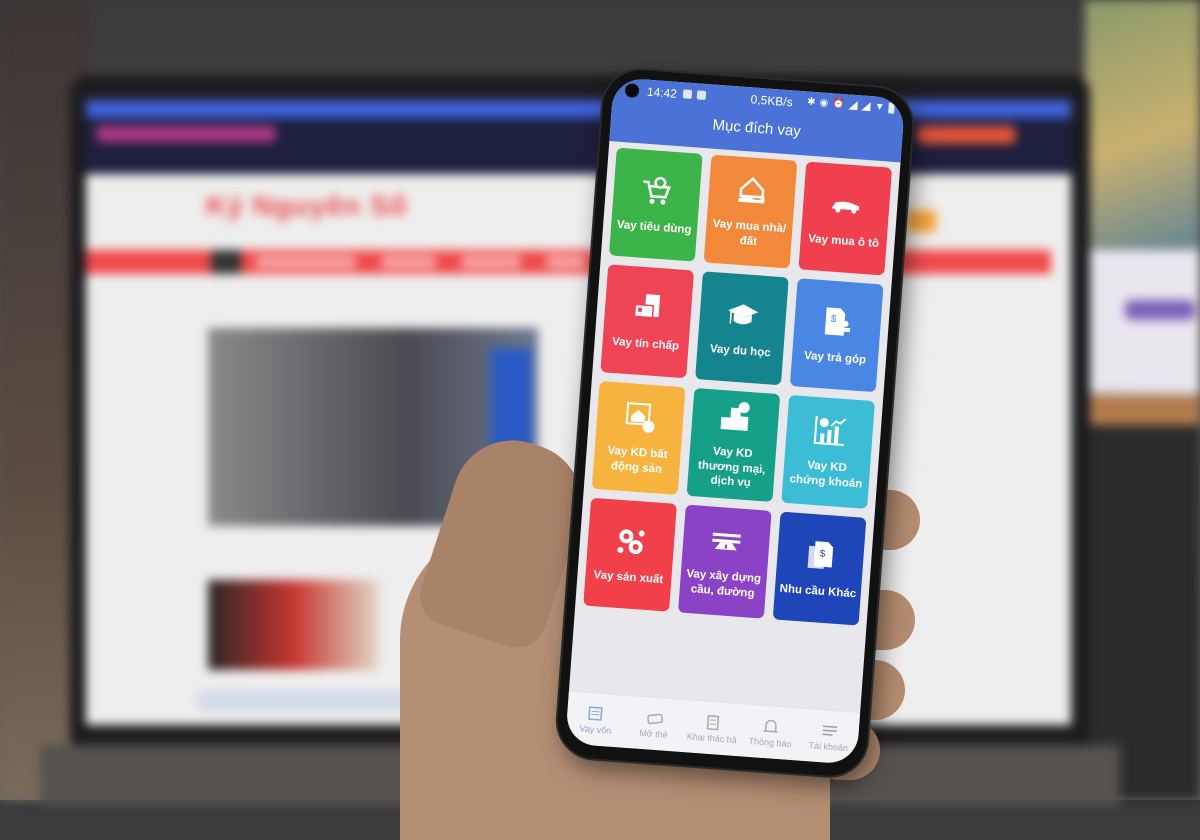 This screenshot has width=1200, height=840. I want to click on tile-vay-kd-bat-dong-san: Vay KD bất động sản, so click(639, 438).